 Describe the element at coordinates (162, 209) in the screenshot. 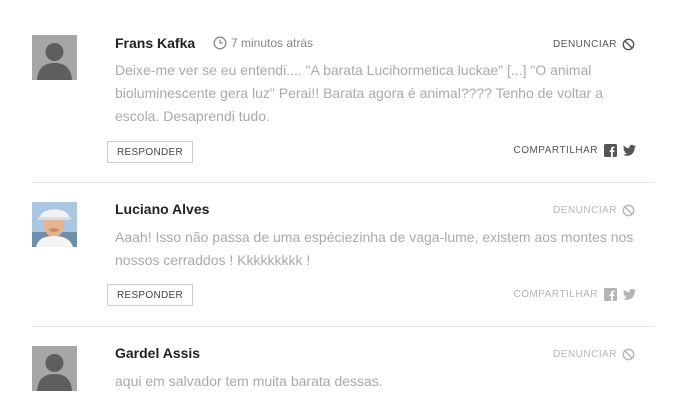

I see `comment-author: Luciano Alves` at that location.